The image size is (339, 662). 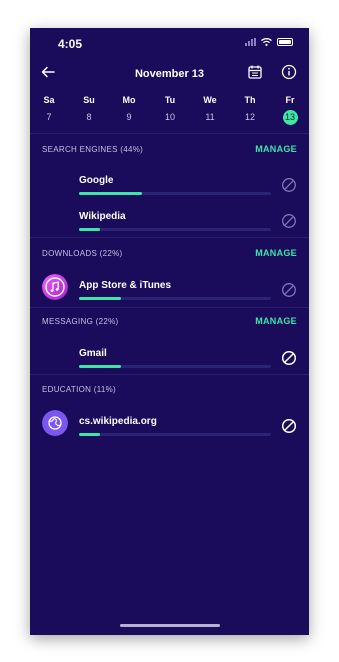 I want to click on day-number: 9, so click(x=129, y=117).